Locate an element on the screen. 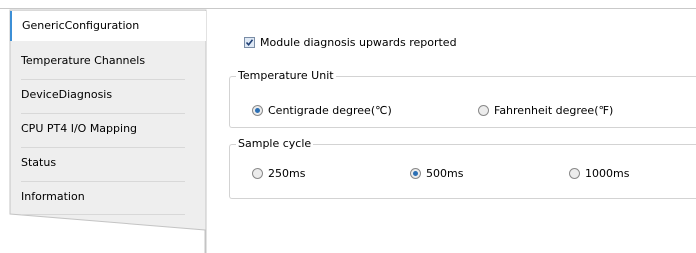  fahrenheit-label: Fahrenheit degree(℉) is located at coordinates (554, 110).